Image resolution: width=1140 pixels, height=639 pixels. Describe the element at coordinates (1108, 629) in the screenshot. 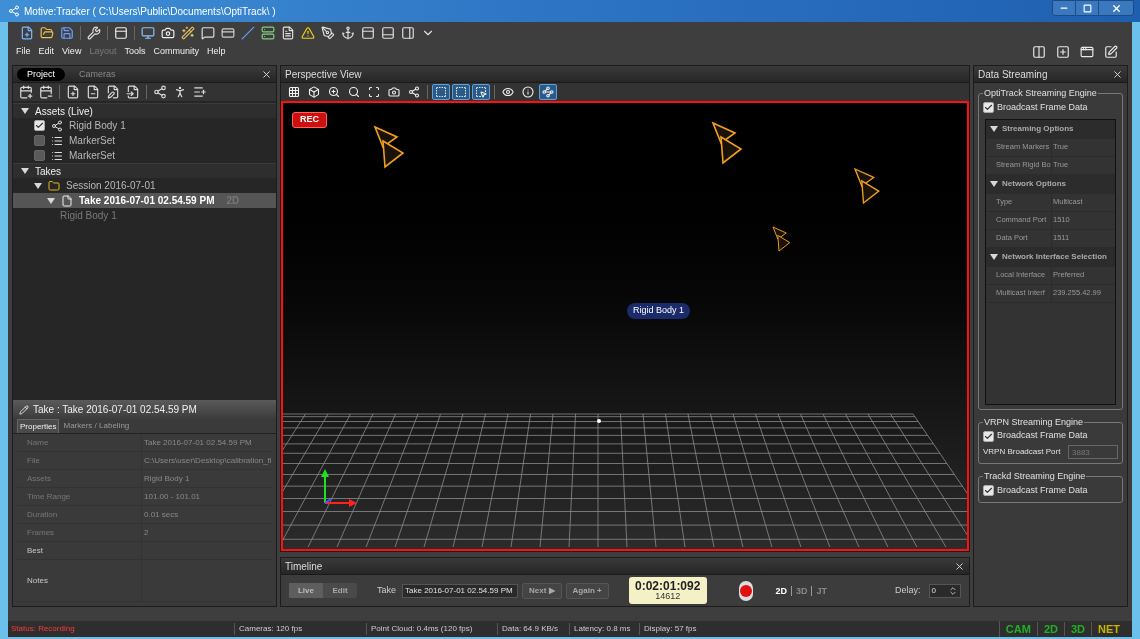

I see `connection-indicator: NET` at that location.